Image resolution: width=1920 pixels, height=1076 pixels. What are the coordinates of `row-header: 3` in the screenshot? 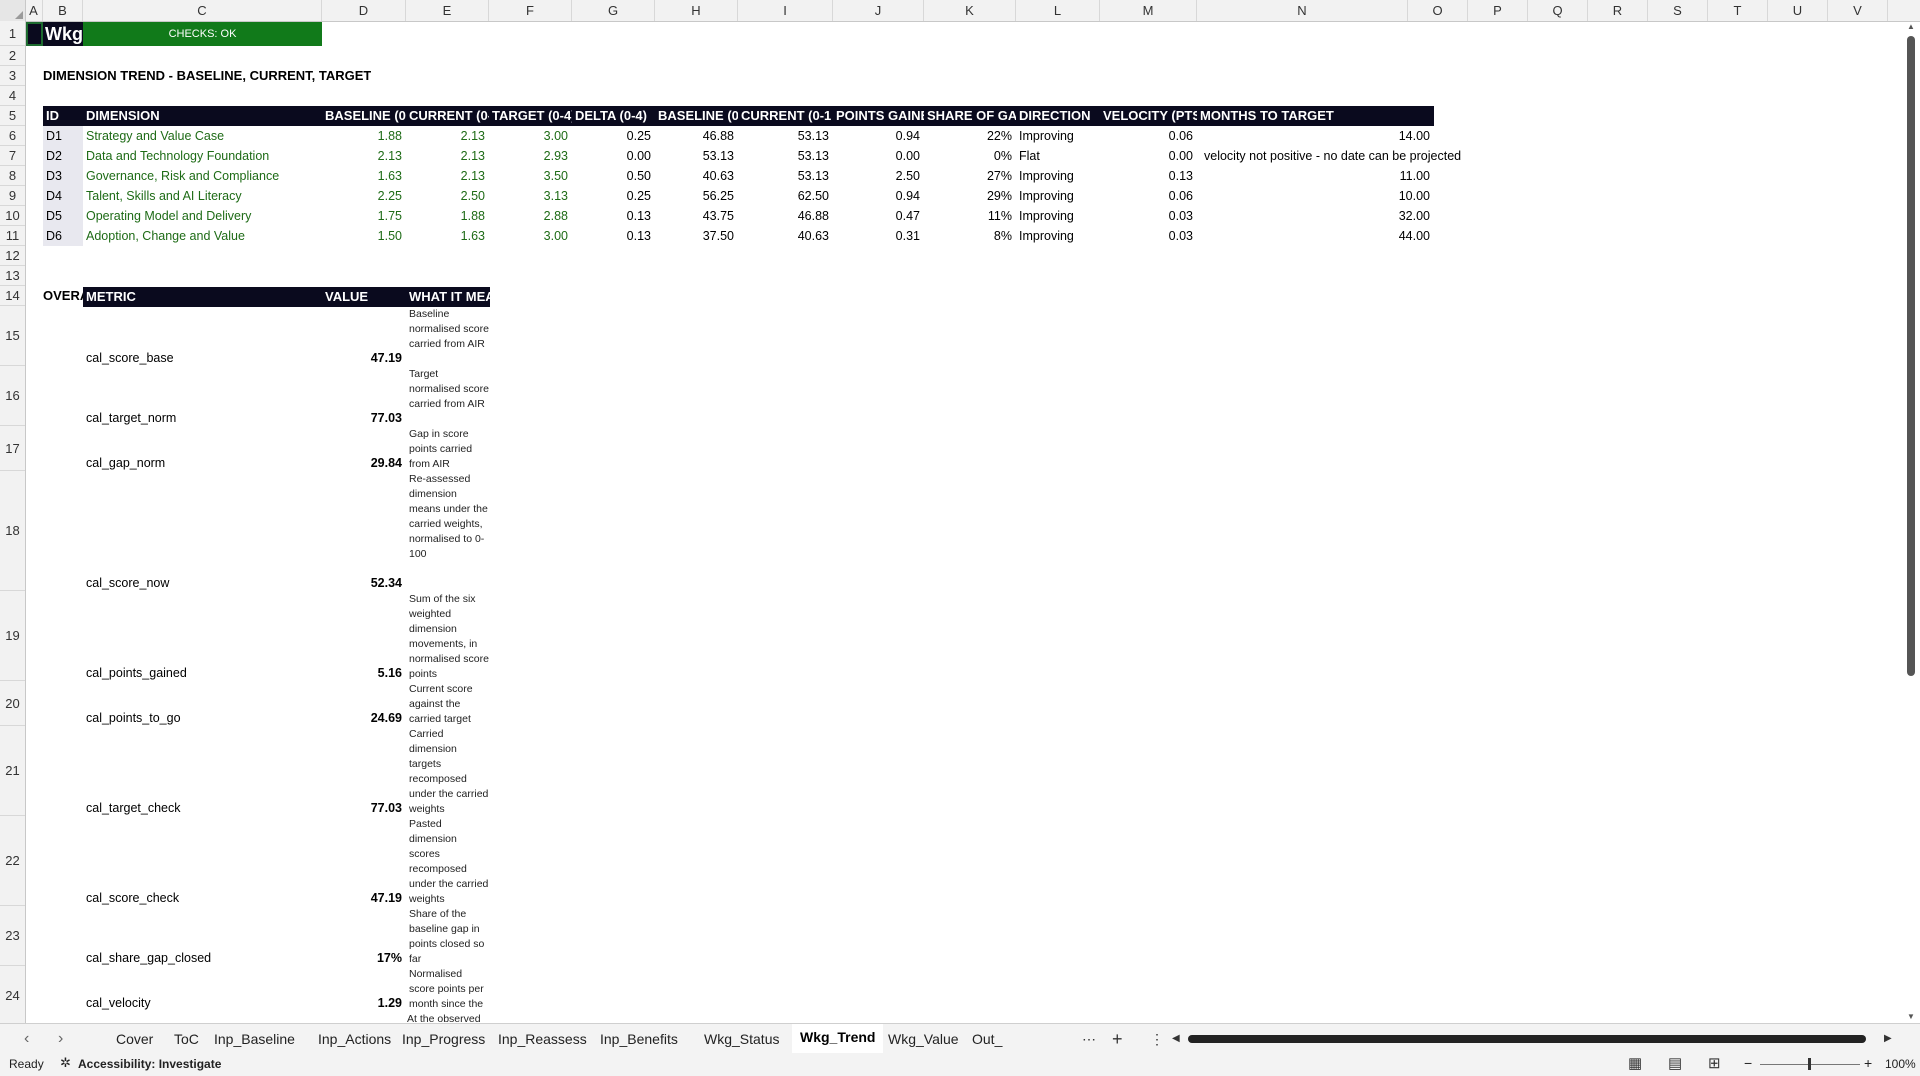 It's located at (12, 76).